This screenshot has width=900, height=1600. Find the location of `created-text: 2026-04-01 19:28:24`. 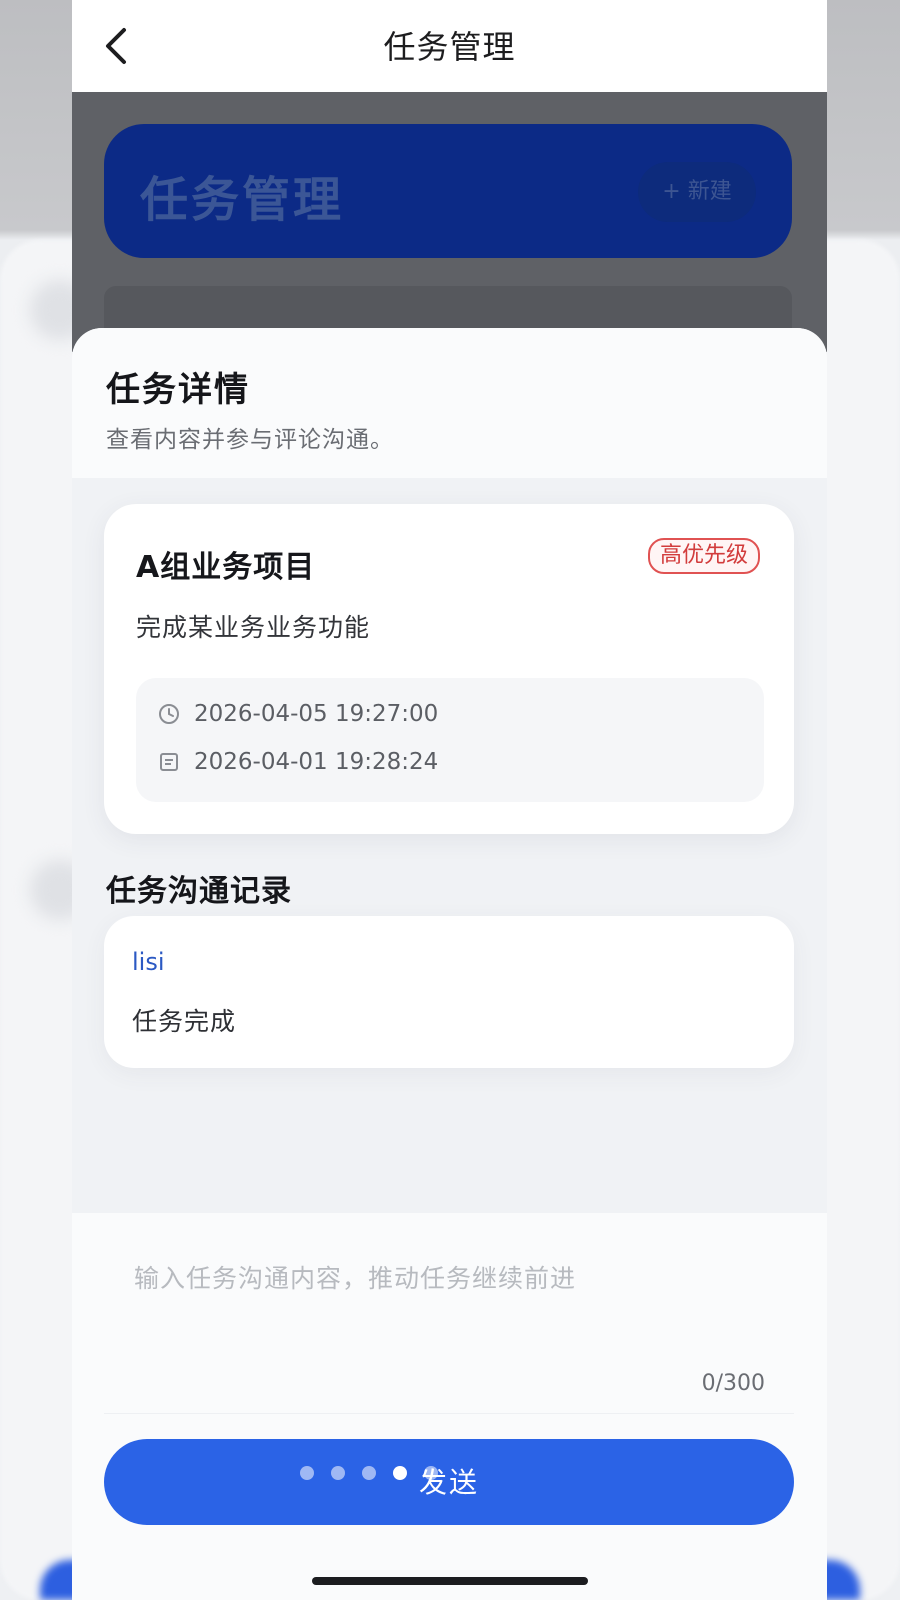

created-text: 2026-04-01 19:28:24 is located at coordinates (316, 762).